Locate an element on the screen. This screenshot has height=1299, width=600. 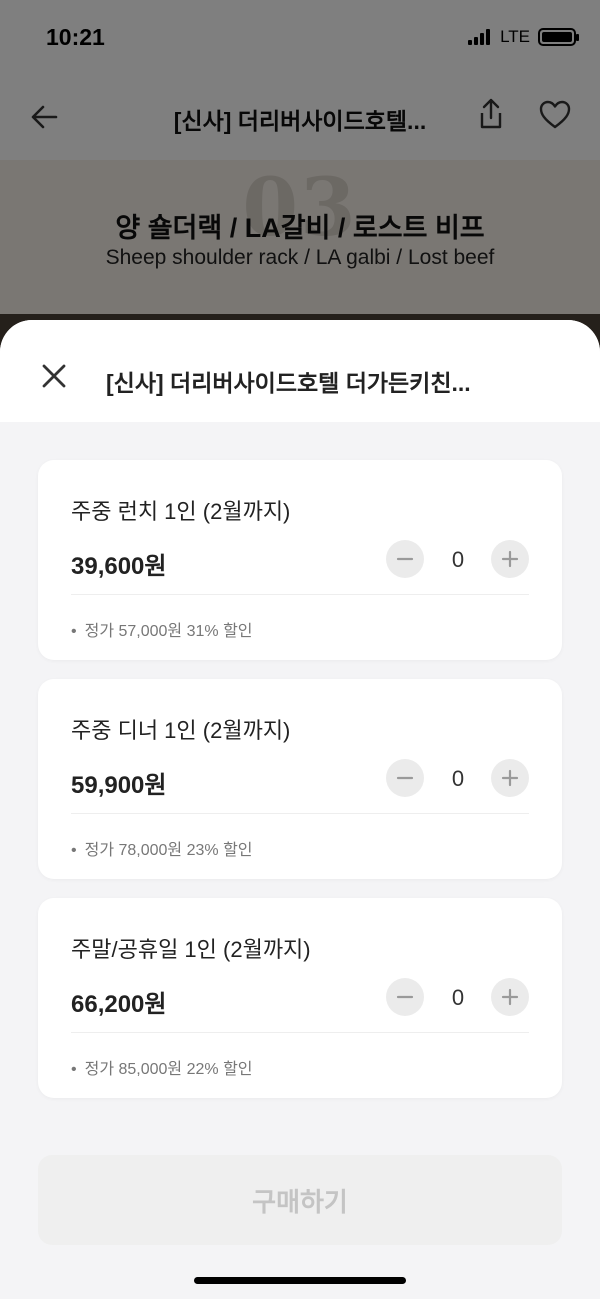
close-icon is located at coordinates (54, 376).